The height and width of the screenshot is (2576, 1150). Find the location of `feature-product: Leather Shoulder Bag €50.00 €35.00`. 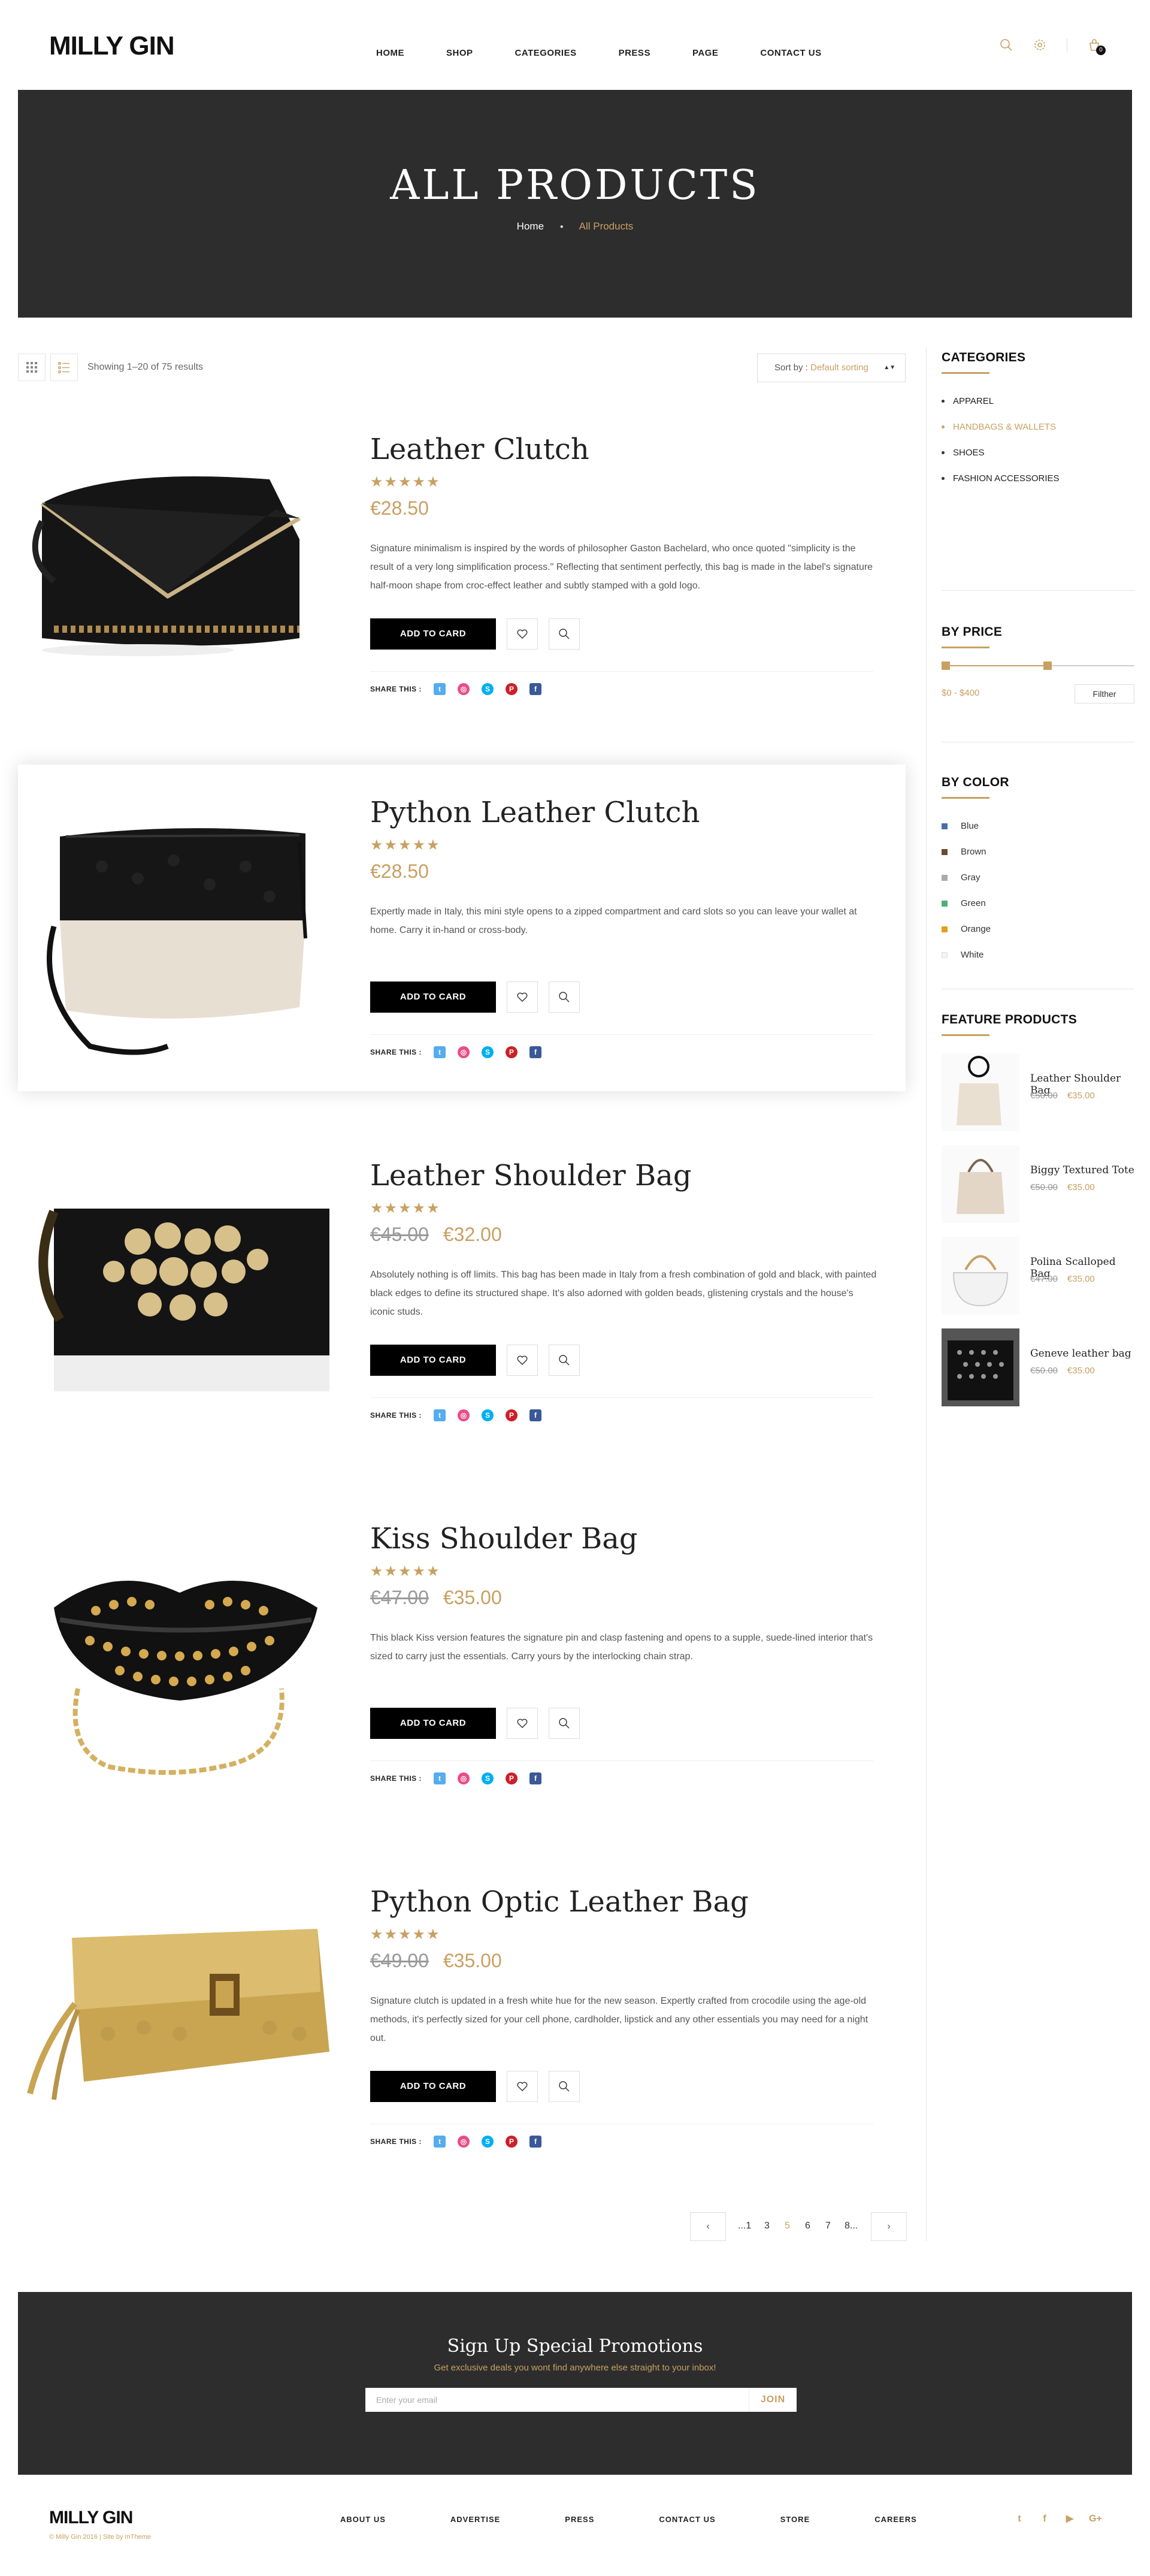

feature-product: Leather Shoulder Bag €50.00 €35.00 is located at coordinates (1038, 1092).